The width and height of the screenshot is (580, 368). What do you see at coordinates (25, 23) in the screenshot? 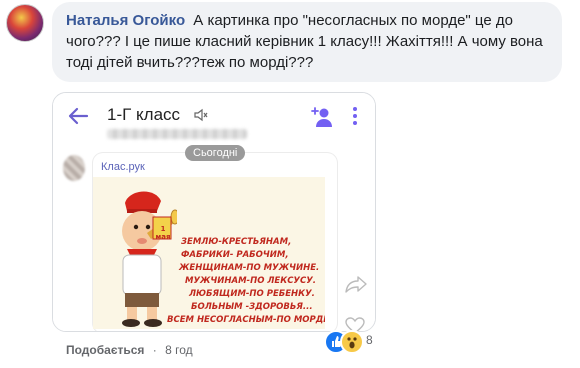
I see `commenter-avatar` at bounding box center [25, 23].